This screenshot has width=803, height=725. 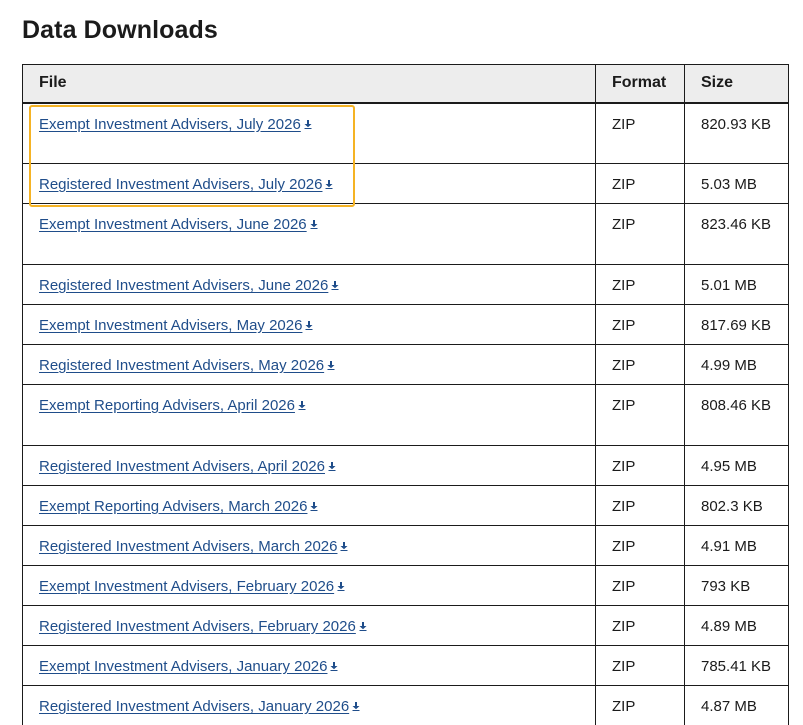 I want to click on file-link-label: Exempt Investment Advisers, July 2026, so click(x=170, y=124).